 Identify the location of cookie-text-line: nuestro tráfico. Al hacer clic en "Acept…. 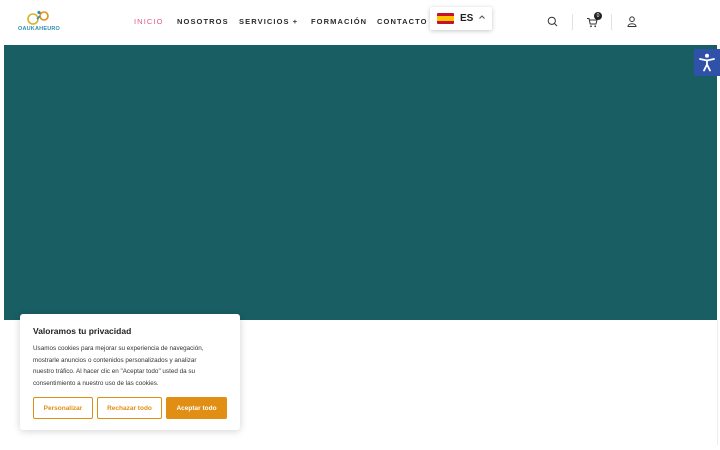
(114, 372).